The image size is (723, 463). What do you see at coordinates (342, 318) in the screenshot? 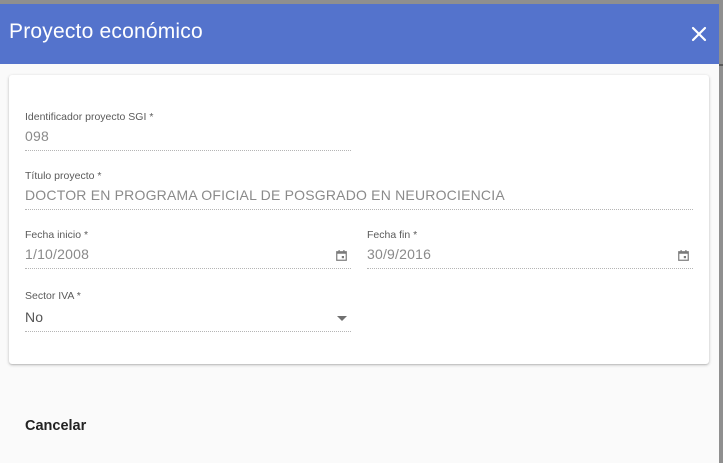
I see `chevron-down-icon` at bounding box center [342, 318].